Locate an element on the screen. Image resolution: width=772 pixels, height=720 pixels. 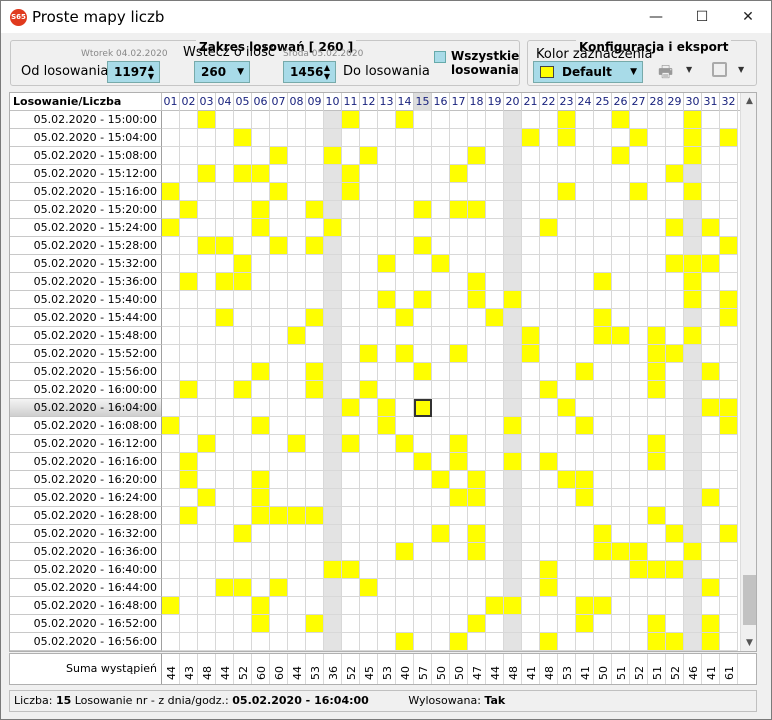
row-header: 05.02.2020 - 15:52:00 is located at coordinates (86, 354).